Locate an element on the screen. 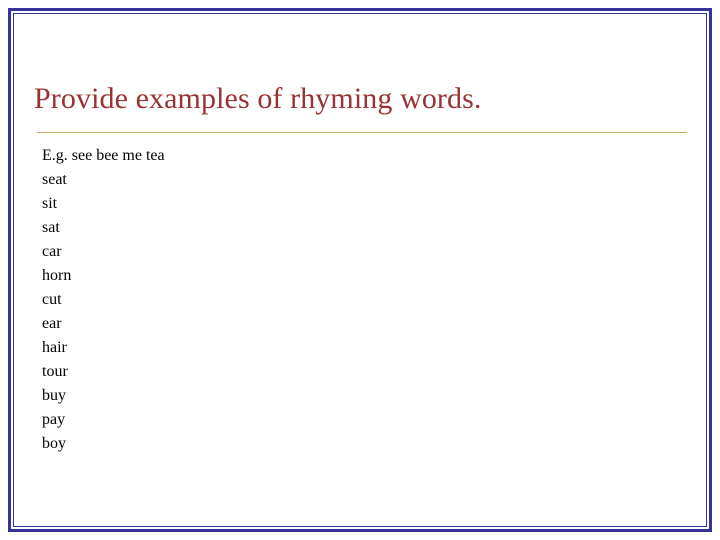 This screenshot has width=720, height=540. list-item: sit is located at coordinates (50, 203).